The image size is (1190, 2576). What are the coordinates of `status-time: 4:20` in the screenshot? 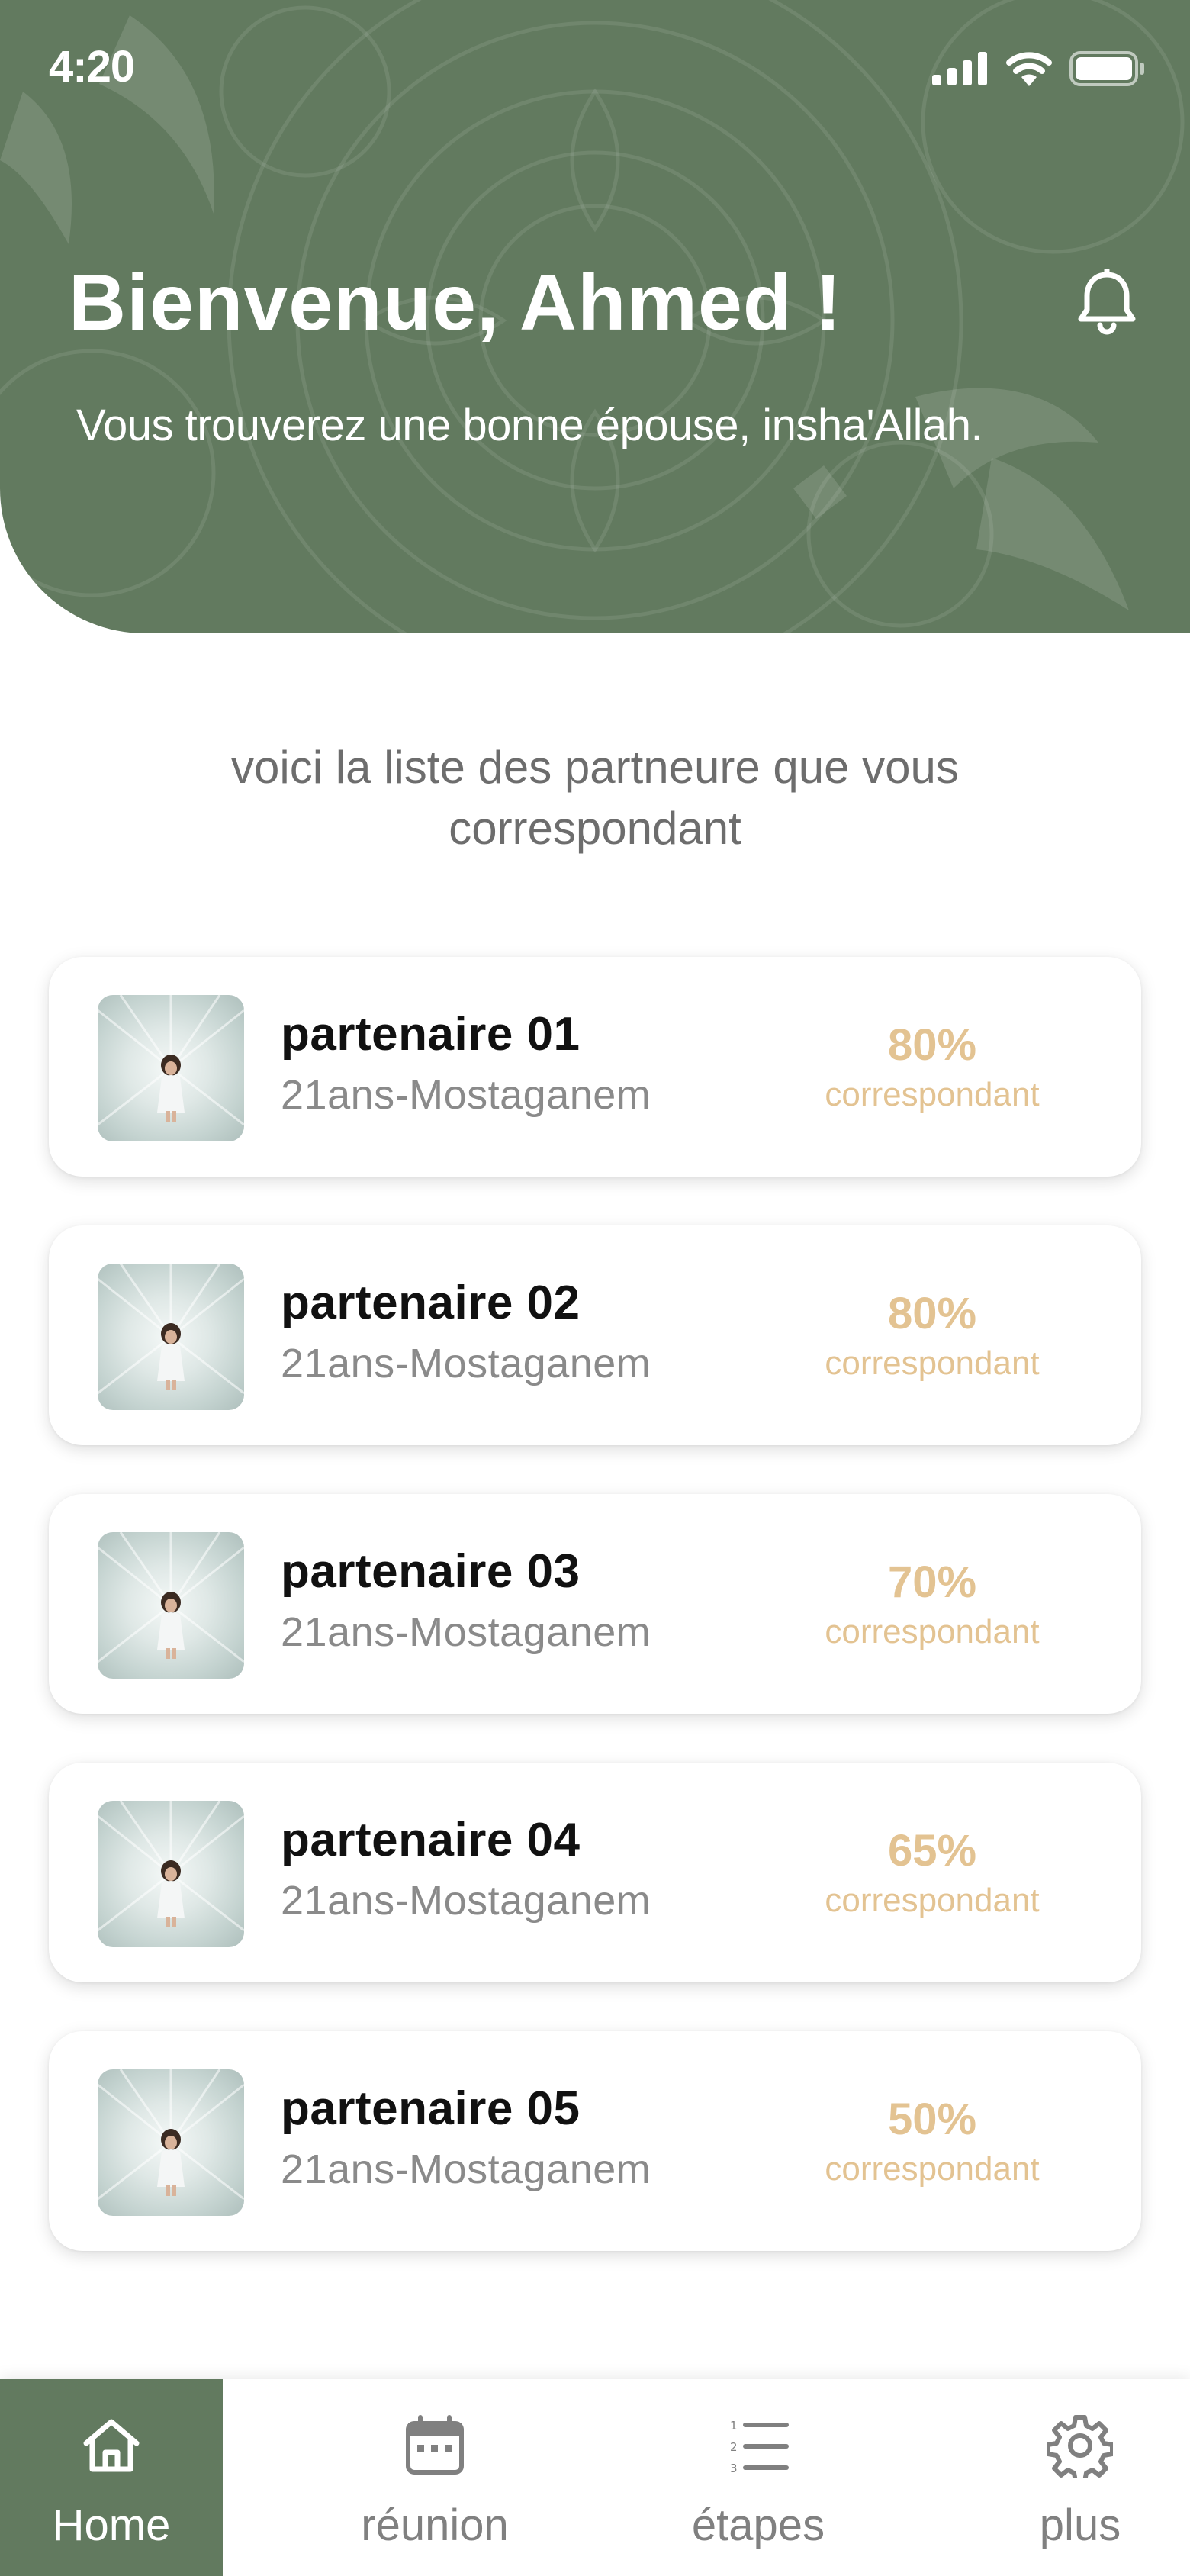 It's located at (92, 67).